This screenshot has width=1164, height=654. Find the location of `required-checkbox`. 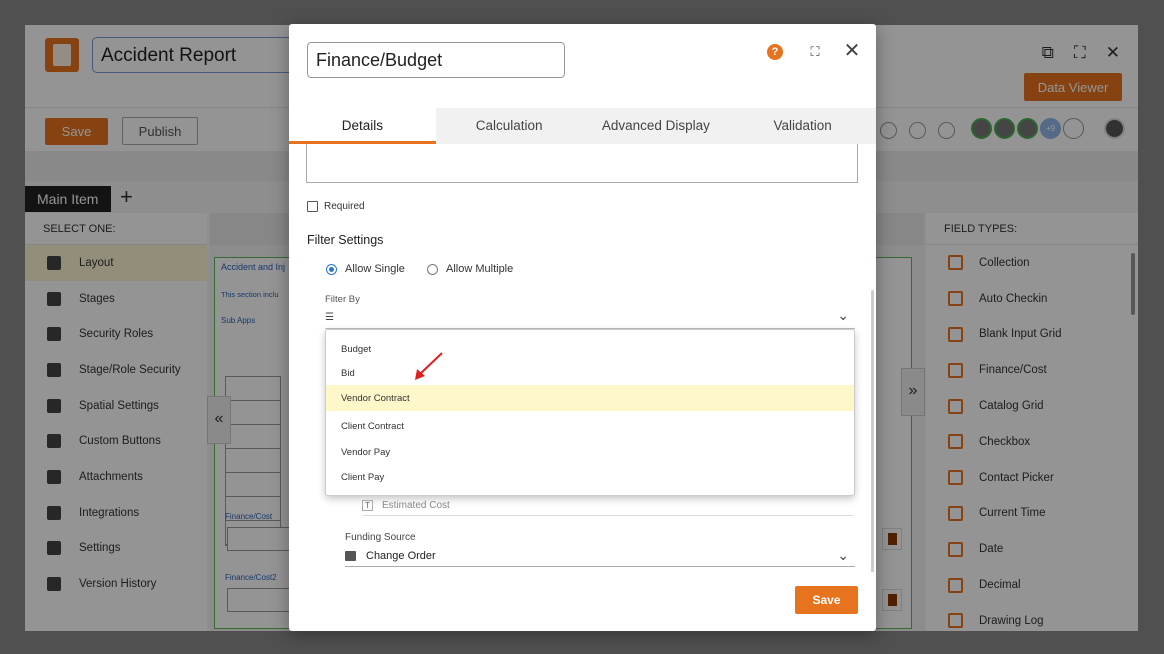

required-checkbox is located at coordinates (312, 206).